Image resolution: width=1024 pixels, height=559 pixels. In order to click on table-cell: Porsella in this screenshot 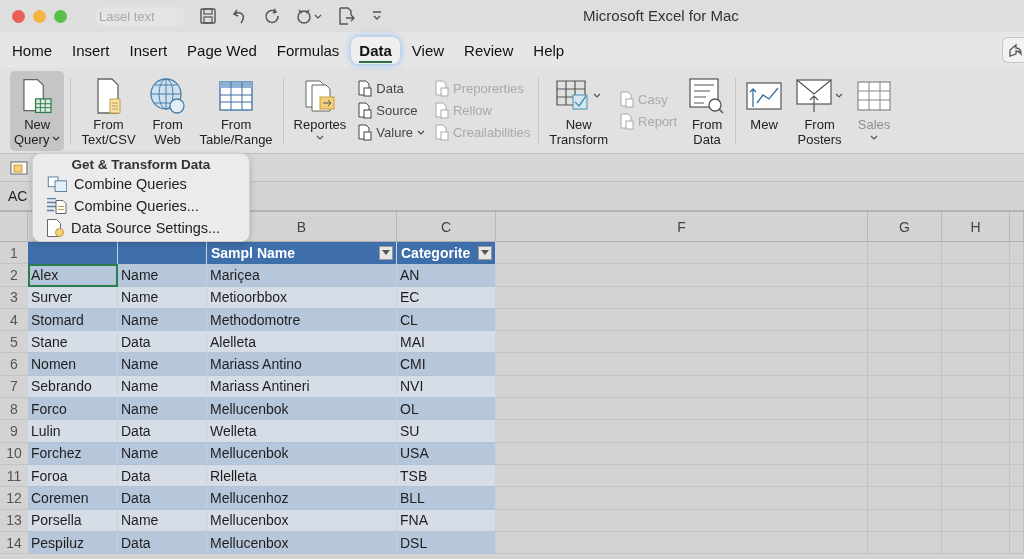, I will do `click(73, 520)`.